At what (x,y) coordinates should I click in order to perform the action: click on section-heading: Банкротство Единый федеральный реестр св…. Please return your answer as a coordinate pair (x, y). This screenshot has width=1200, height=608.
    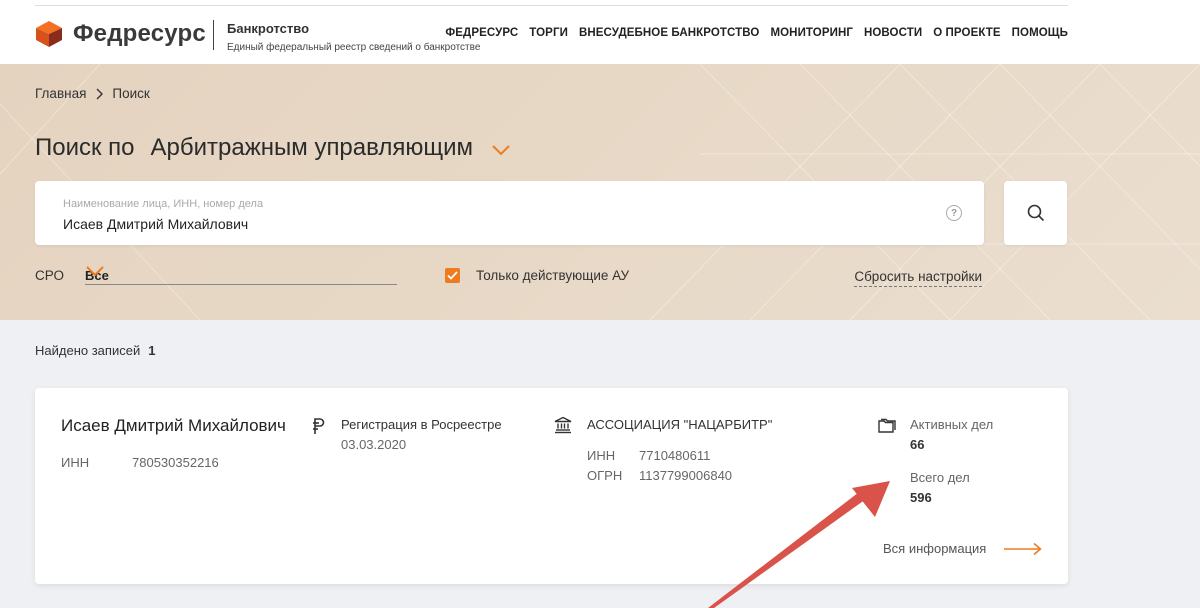
    Looking at the image, I should click on (353, 37).